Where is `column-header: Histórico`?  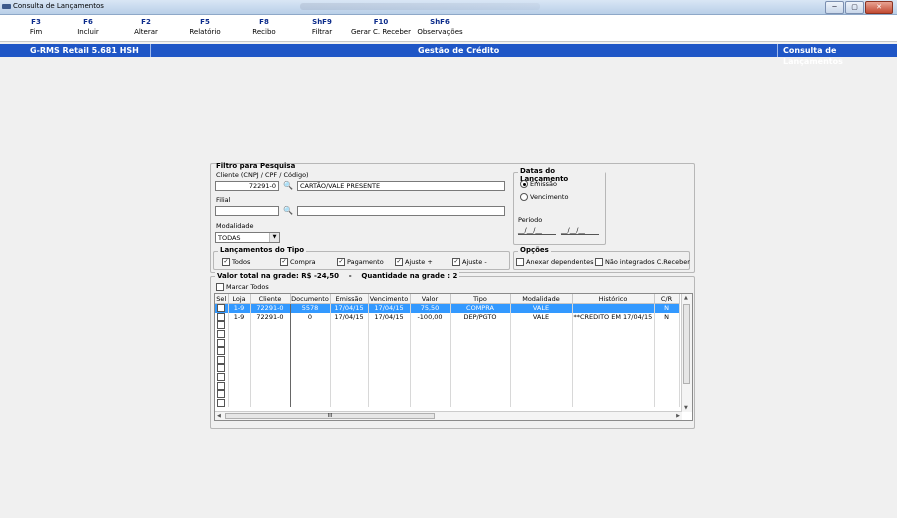 column-header: Histórico is located at coordinates (613, 299).